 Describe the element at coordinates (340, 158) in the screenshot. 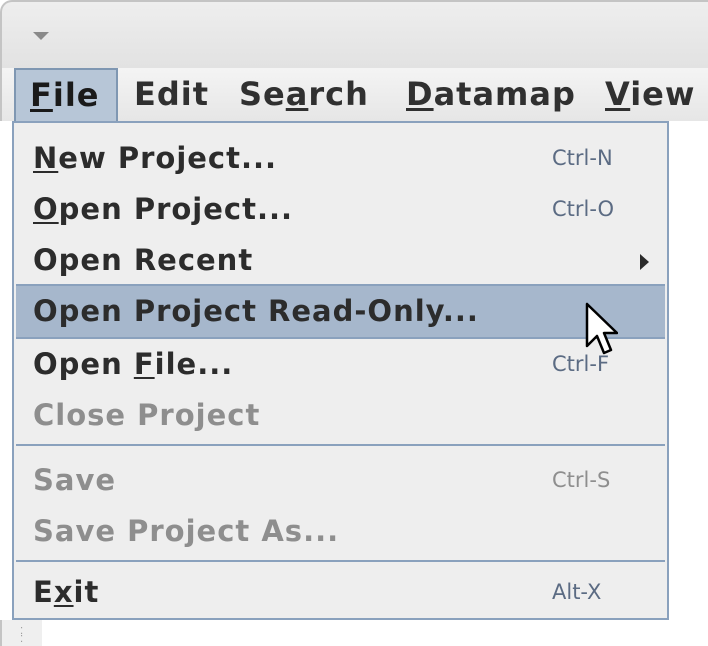

I see `menu-item-new-project: New Project... Ctrl-N` at that location.